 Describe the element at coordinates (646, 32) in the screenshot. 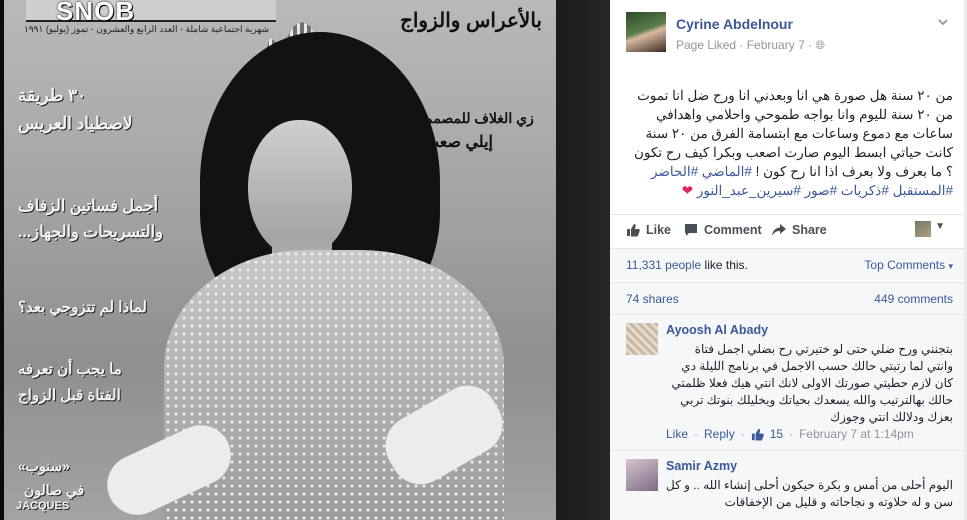

I see `page-avatar` at that location.